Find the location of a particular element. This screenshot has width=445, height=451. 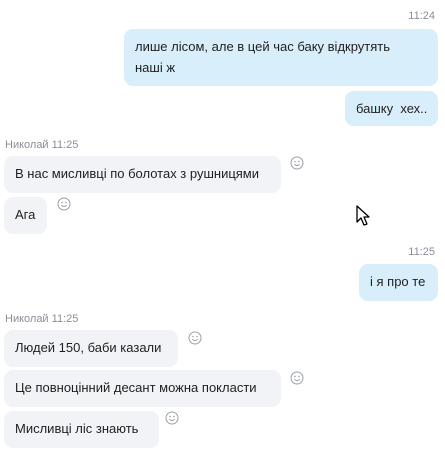

message-time: 11:24 is located at coordinates (421, 16).